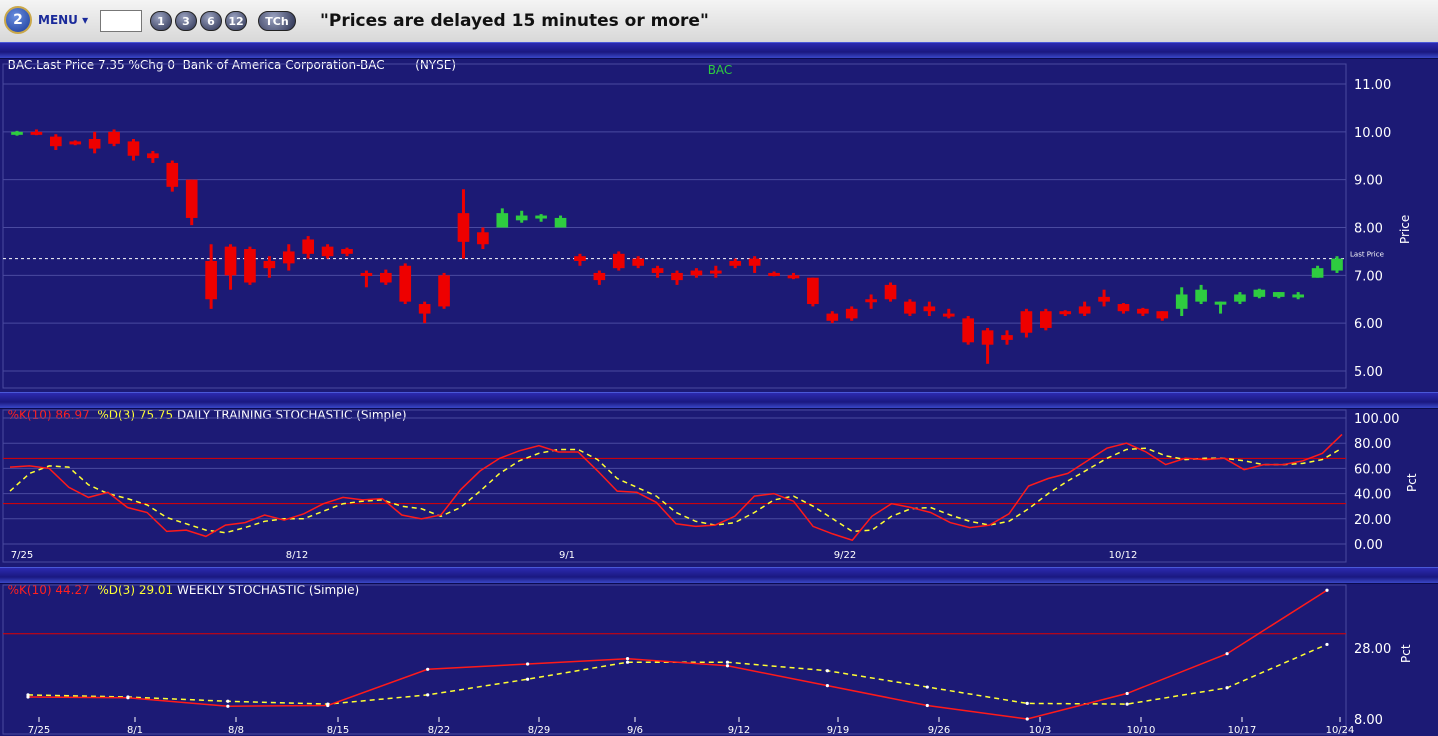  Describe the element at coordinates (297, 555) in the screenshot. I see `stoch-x-label: 8/12` at that location.